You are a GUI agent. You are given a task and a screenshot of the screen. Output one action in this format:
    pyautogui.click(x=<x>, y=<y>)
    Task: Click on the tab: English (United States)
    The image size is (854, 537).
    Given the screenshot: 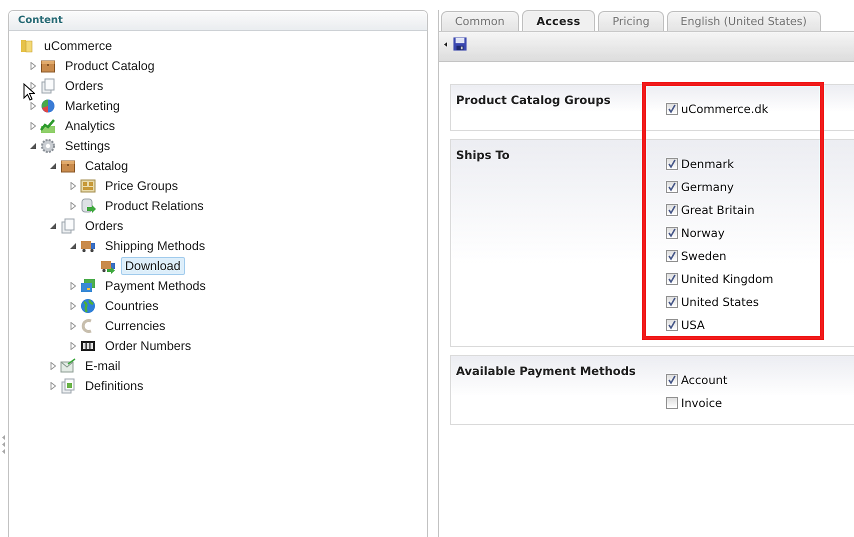 What is the action you would take?
    pyautogui.click(x=743, y=21)
    